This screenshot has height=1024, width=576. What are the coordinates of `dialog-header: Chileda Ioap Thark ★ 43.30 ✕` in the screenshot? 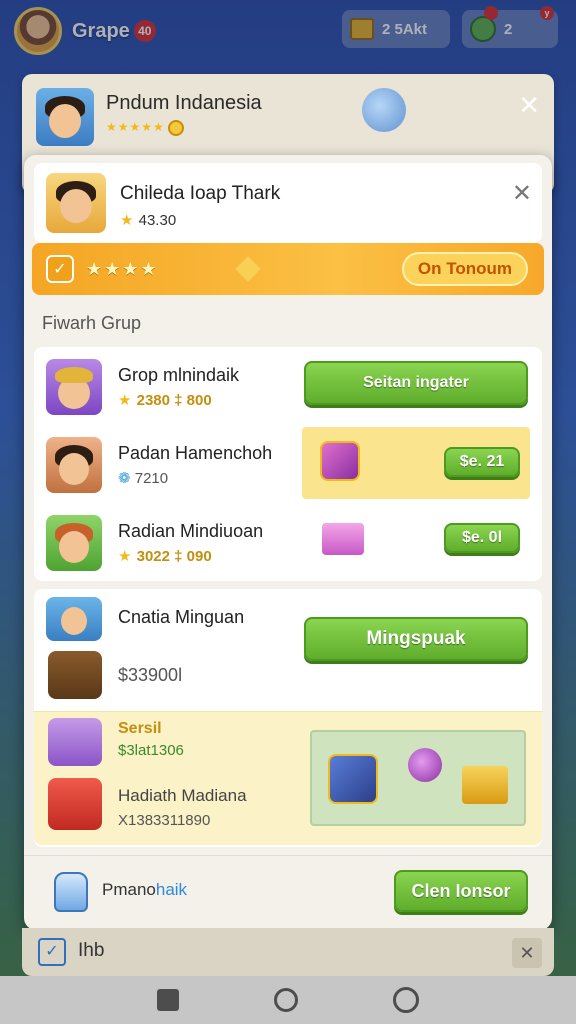 It's located at (288, 203).